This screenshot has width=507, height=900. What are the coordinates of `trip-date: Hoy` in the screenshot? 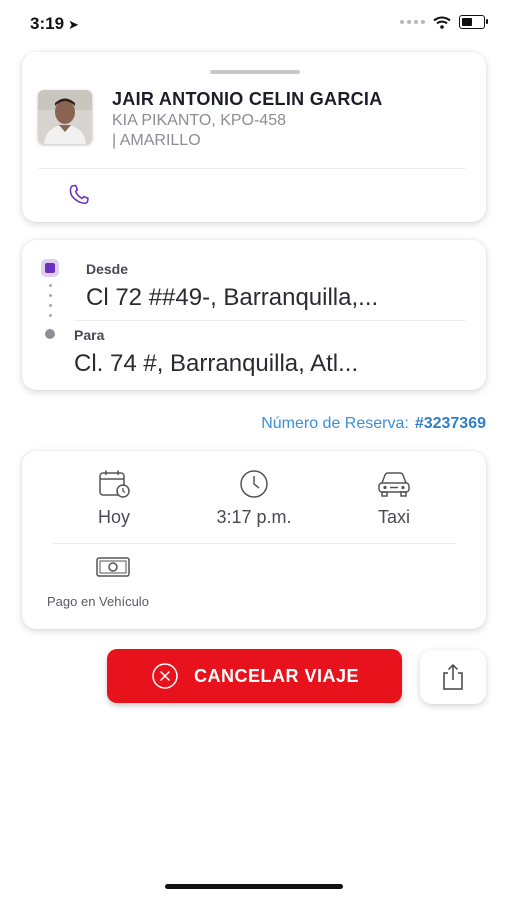 It's located at (114, 498).